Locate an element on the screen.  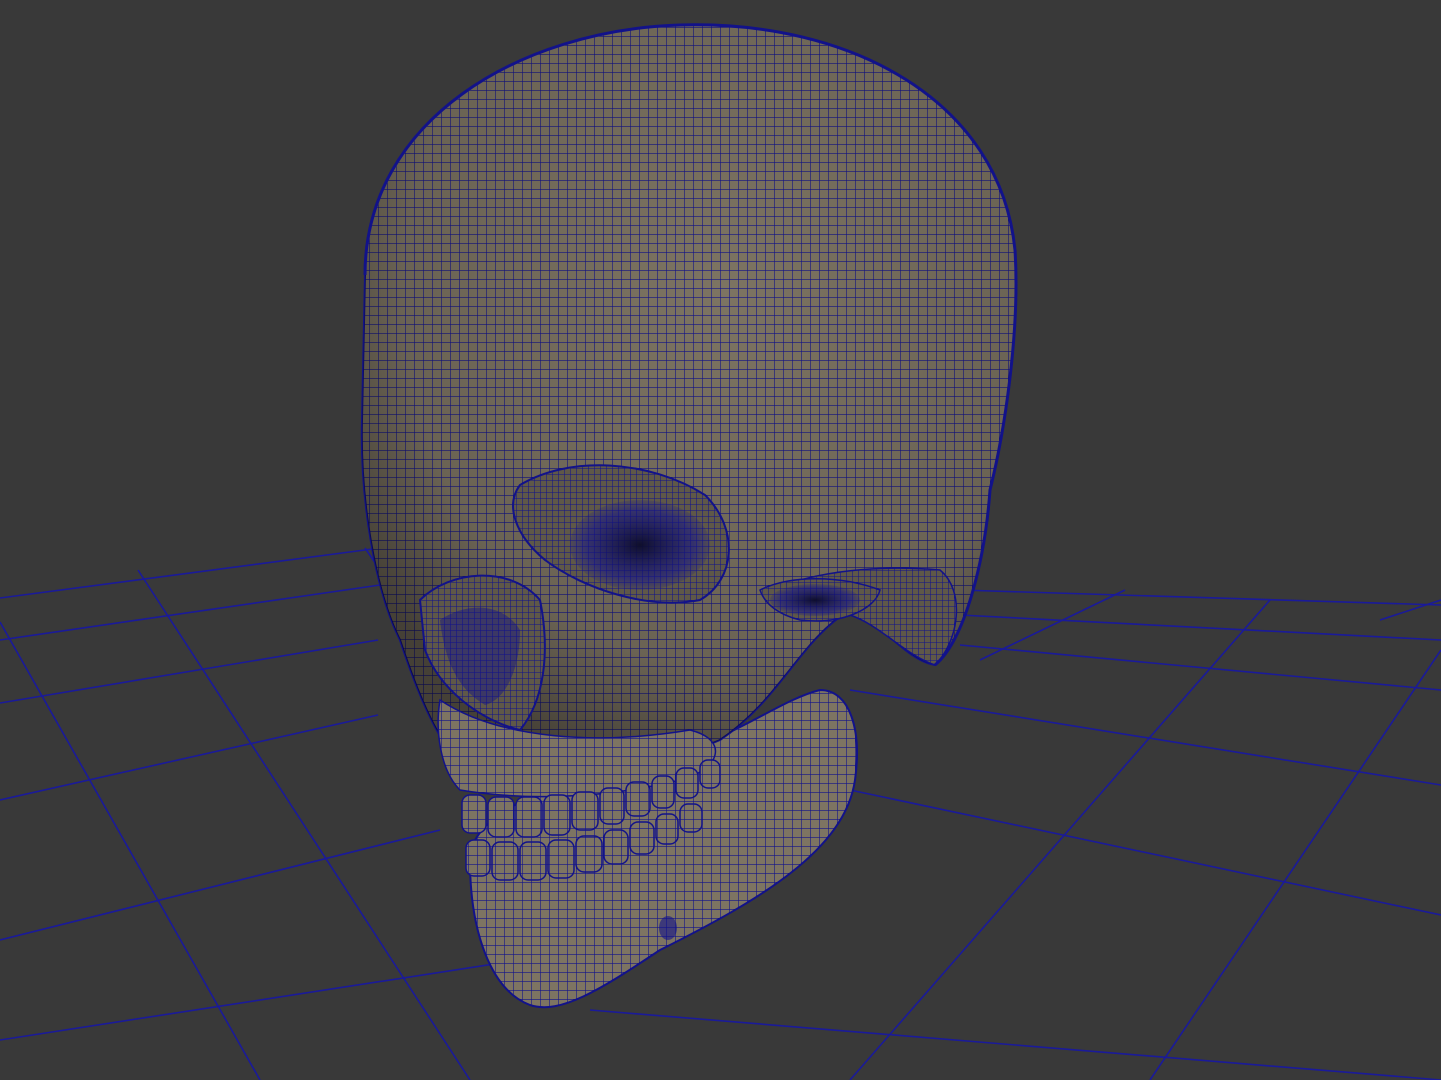
eye-socket-left-depth is located at coordinates (815, 600).